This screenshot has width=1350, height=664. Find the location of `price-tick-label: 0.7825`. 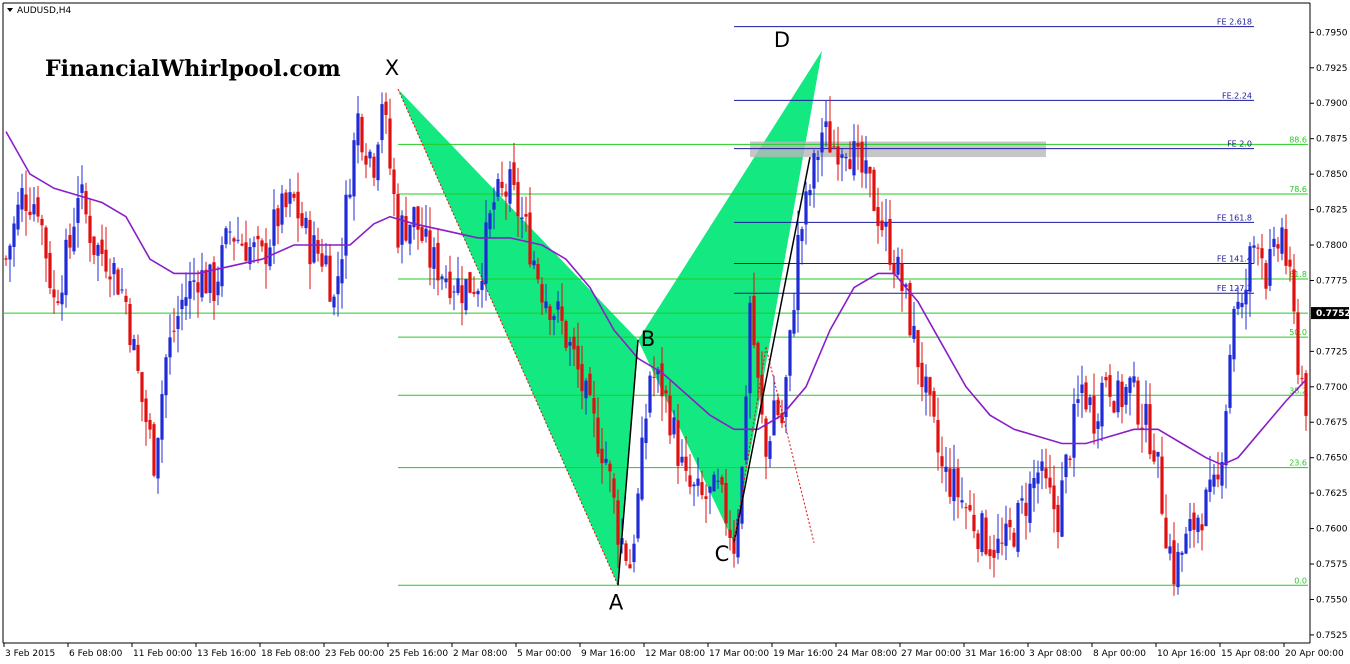

price-tick-label: 0.7825 is located at coordinates (1332, 211).